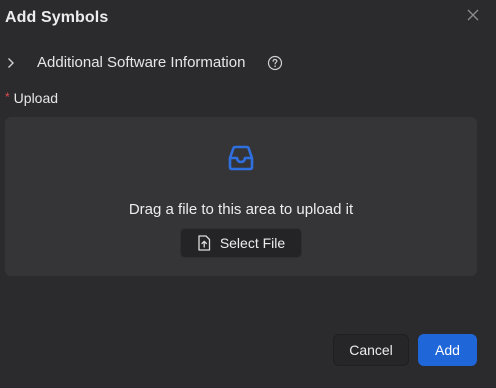  What do you see at coordinates (241, 209) in the screenshot?
I see `dropzone-hint: Drag a file to this area to upload it` at bounding box center [241, 209].